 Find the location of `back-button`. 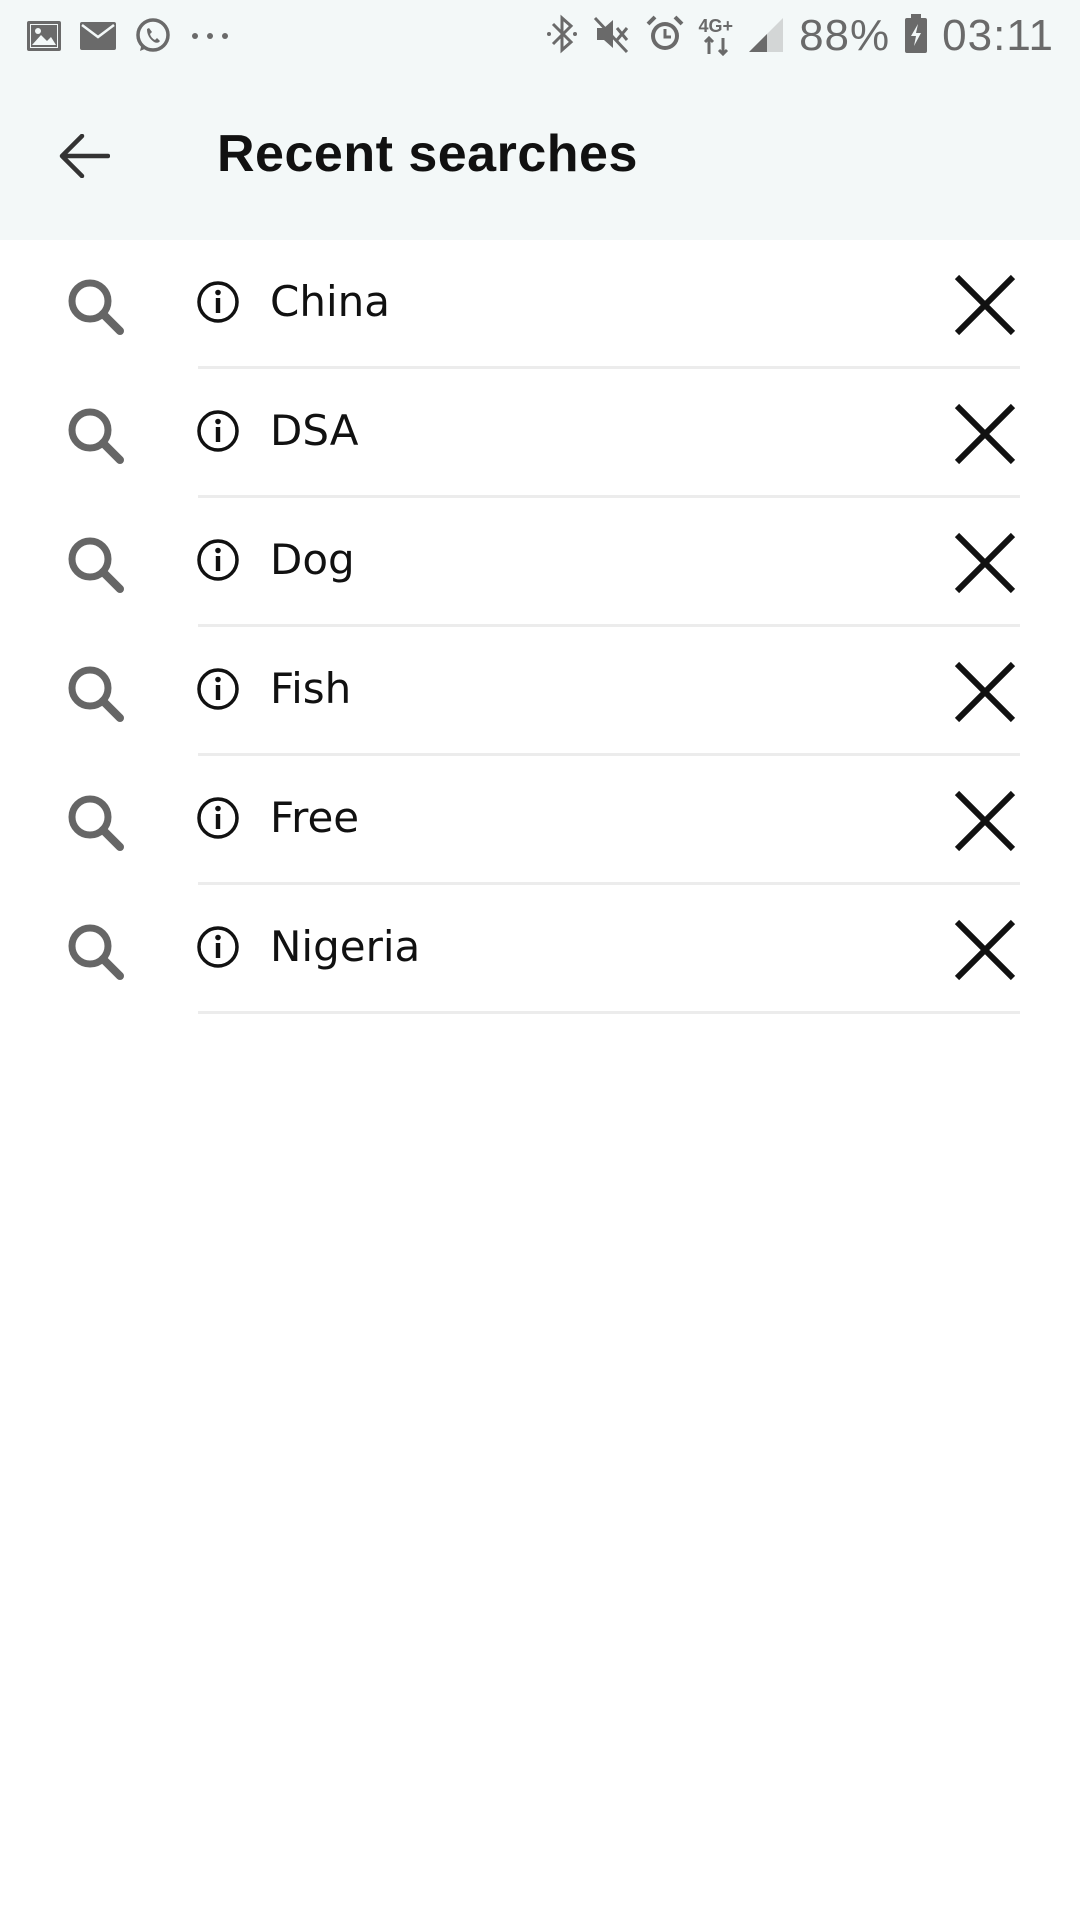

back-button is located at coordinates (84, 156).